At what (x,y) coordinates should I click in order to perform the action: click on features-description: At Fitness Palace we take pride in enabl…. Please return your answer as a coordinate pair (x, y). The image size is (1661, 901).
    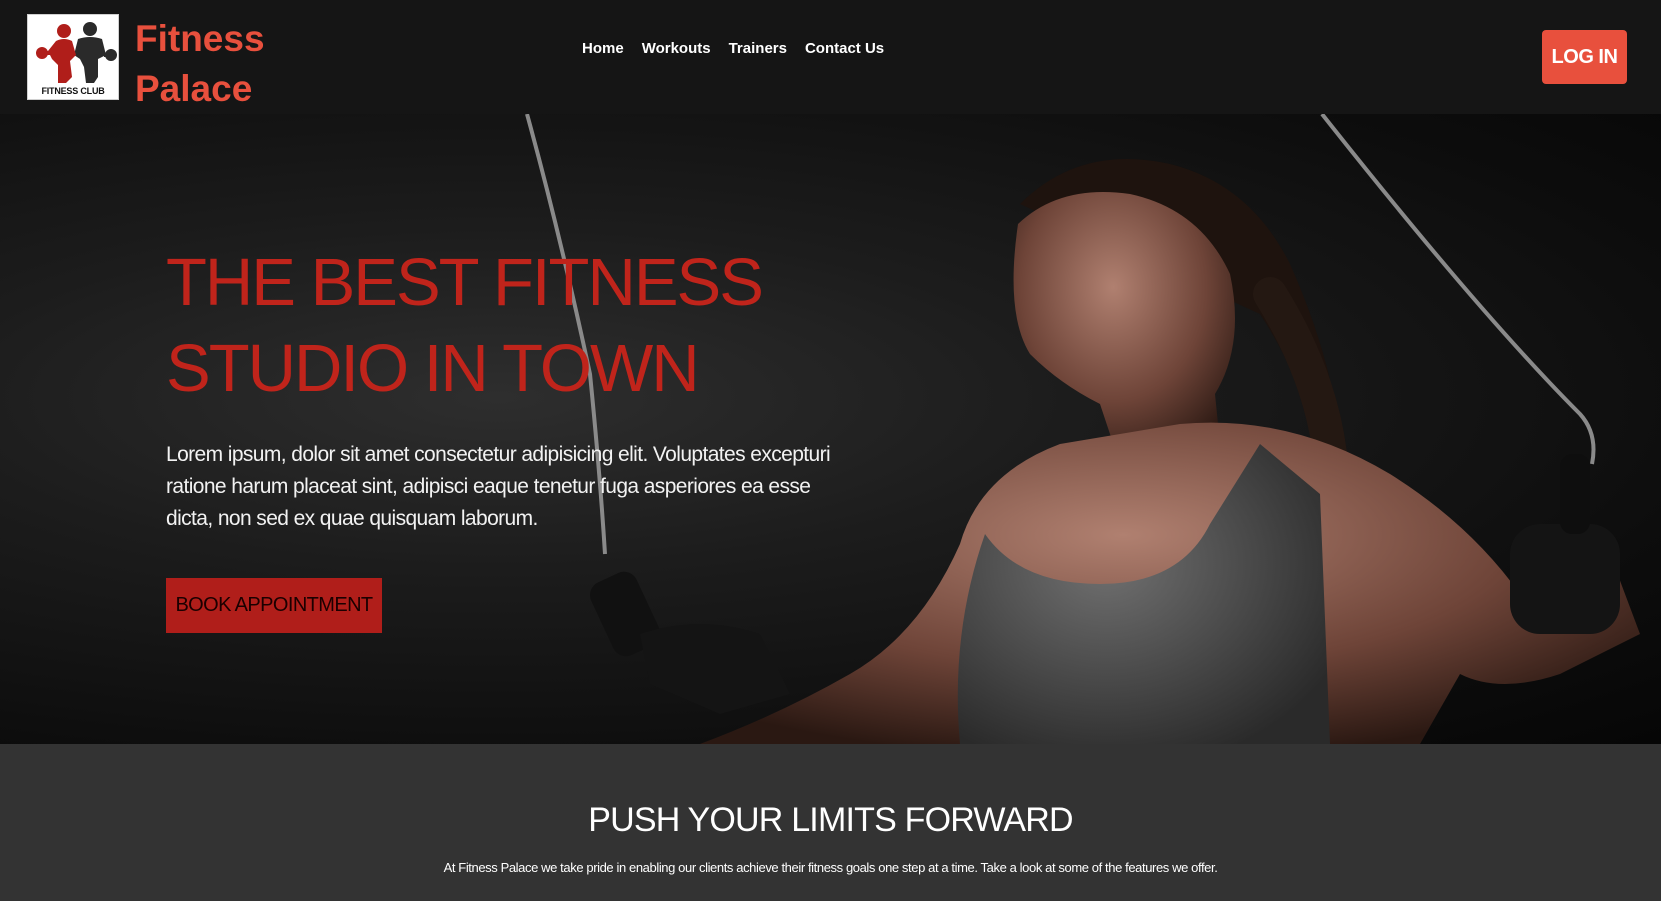
    Looking at the image, I should click on (830, 867).